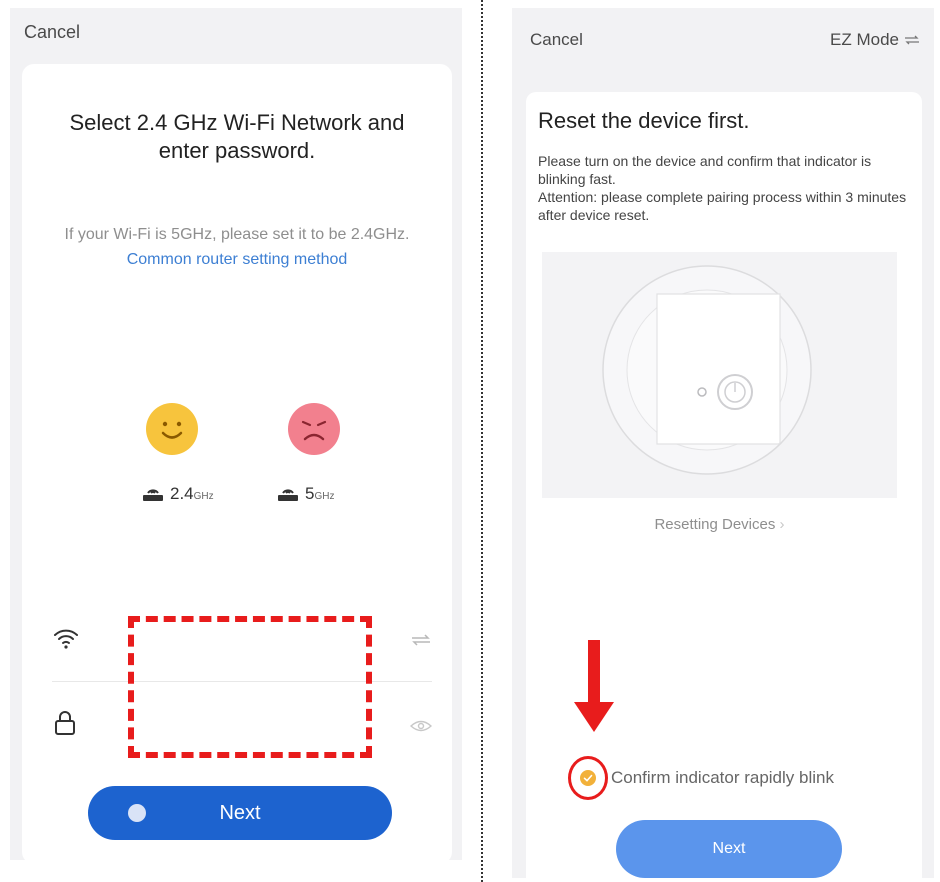 This screenshot has height=882, width=940. What do you see at coordinates (237, 259) in the screenshot?
I see `router-setting-link: Common router setting method` at bounding box center [237, 259].